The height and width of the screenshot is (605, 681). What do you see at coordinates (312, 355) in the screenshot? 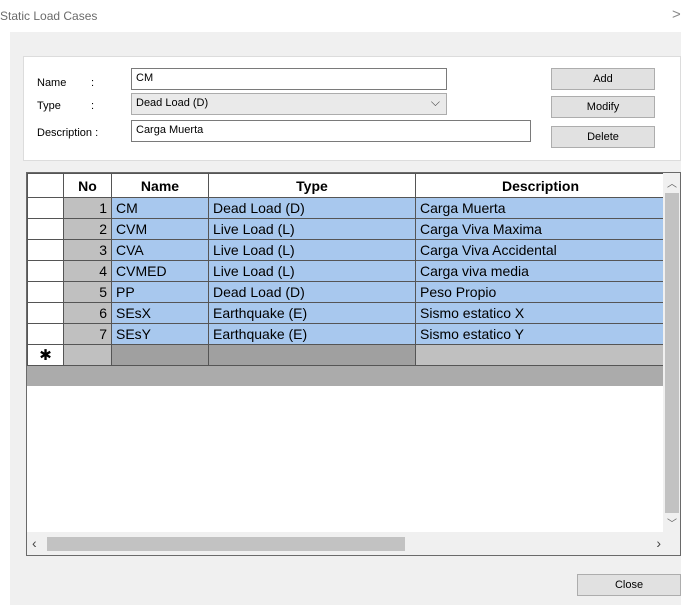
I see `new-row-type` at bounding box center [312, 355].